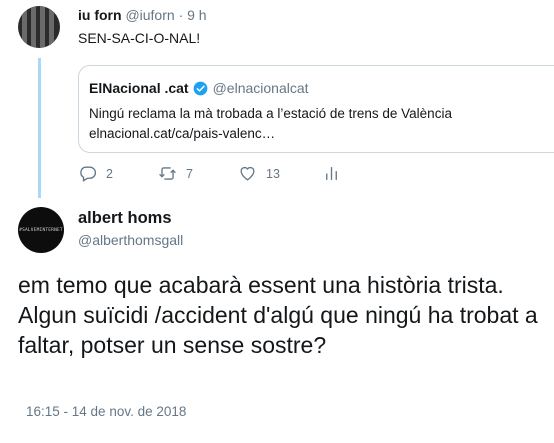  Describe the element at coordinates (100, 15) in the screenshot. I see `display-name: iu forn` at that location.